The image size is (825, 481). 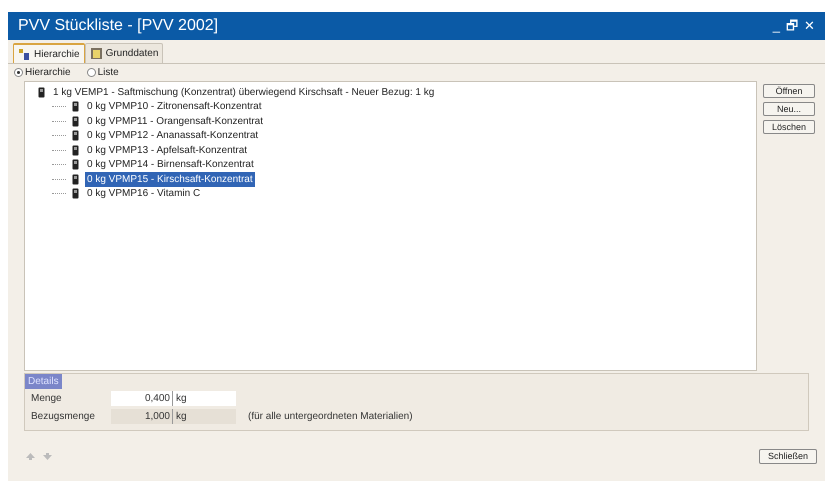 I want to click on tree-item: 0 kg VPMP14 - Birnensaft-Konzentrat, so click(x=170, y=164).